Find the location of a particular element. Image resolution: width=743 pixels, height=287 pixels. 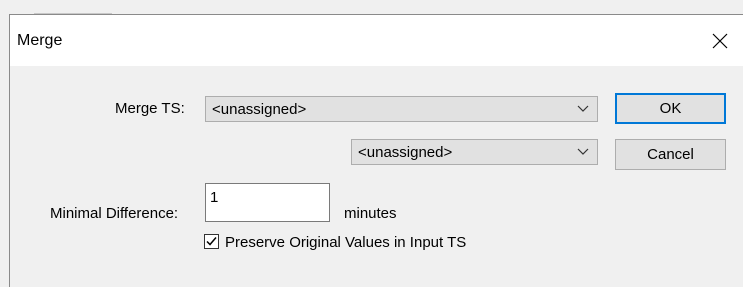

background-window-strip is located at coordinates (371, 7).